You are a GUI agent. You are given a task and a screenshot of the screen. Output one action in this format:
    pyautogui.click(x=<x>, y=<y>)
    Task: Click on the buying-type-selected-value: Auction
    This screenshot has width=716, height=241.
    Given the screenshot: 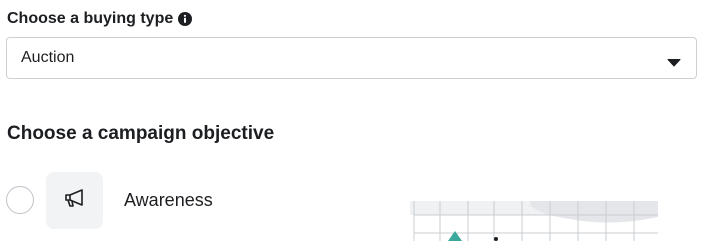 What is the action you would take?
    pyautogui.click(x=48, y=57)
    